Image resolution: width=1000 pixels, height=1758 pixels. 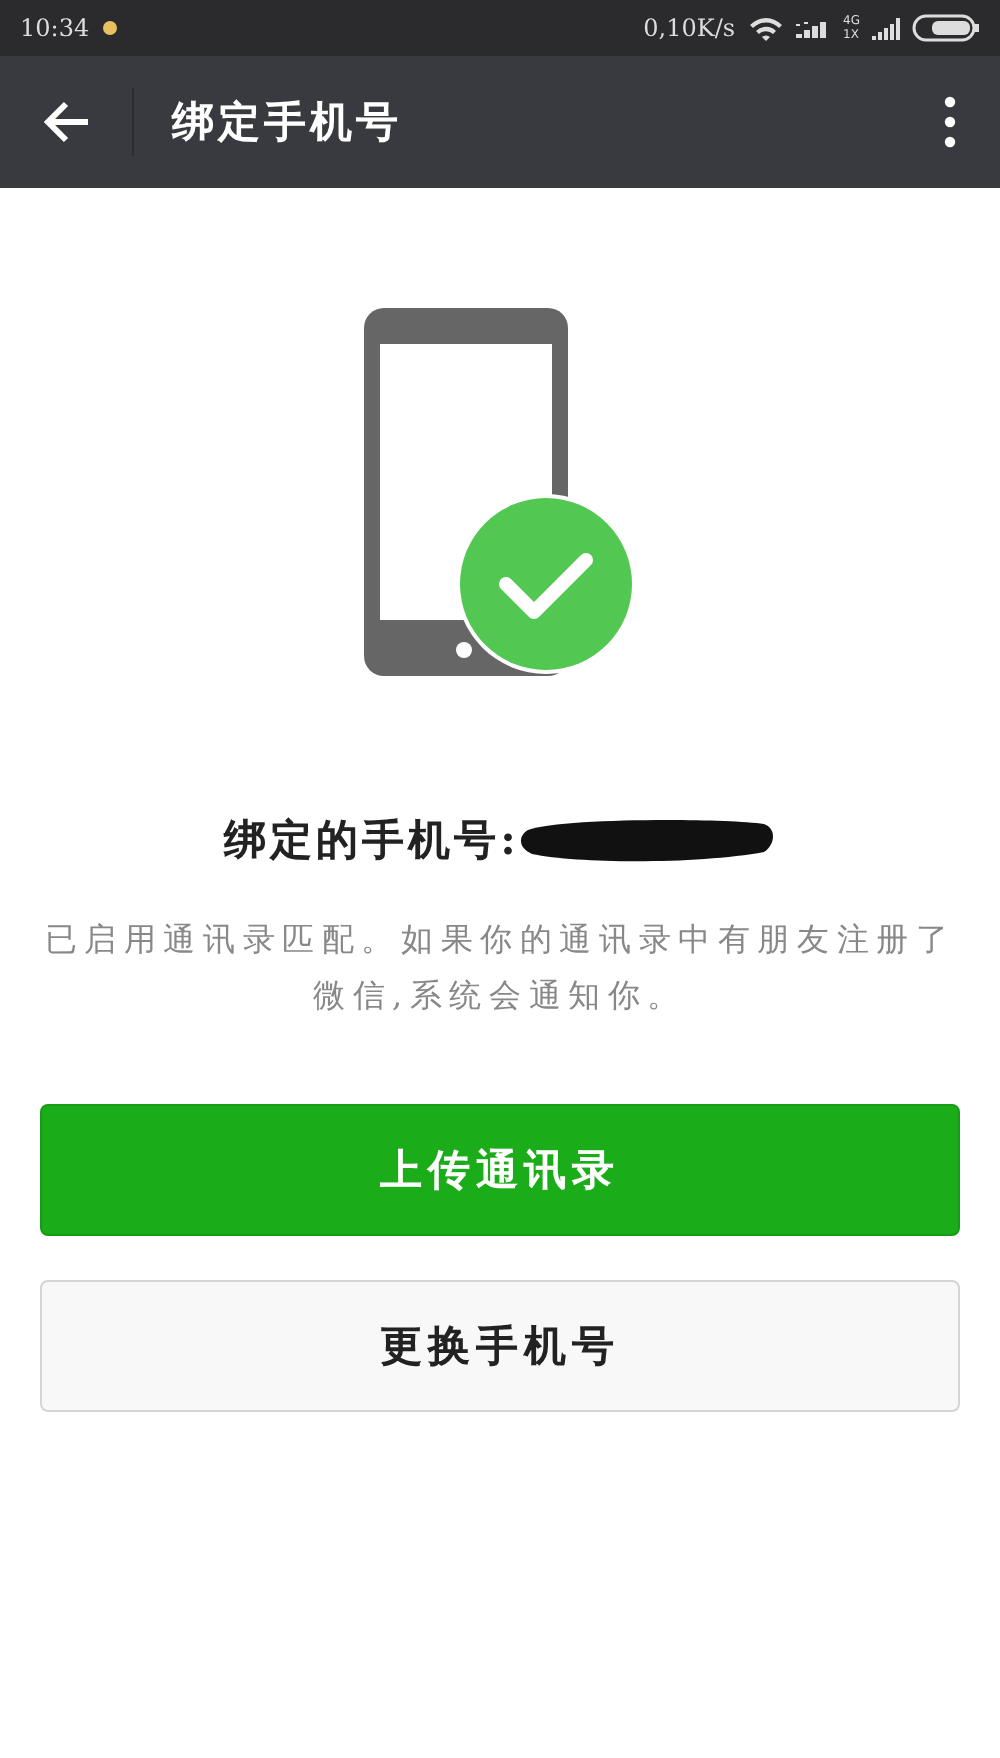 What do you see at coordinates (288, 123) in the screenshot?
I see `page-title: 绑定手机号` at bounding box center [288, 123].